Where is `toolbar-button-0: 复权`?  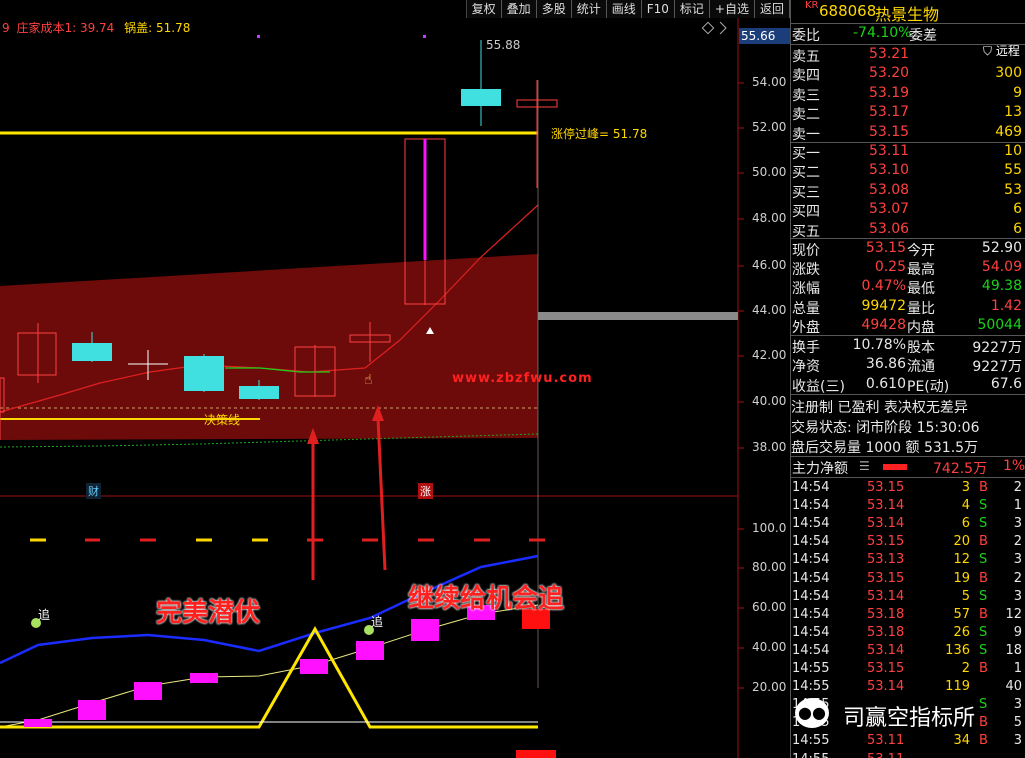 toolbar-button-0: 复权 is located at coordinates (484, 9).